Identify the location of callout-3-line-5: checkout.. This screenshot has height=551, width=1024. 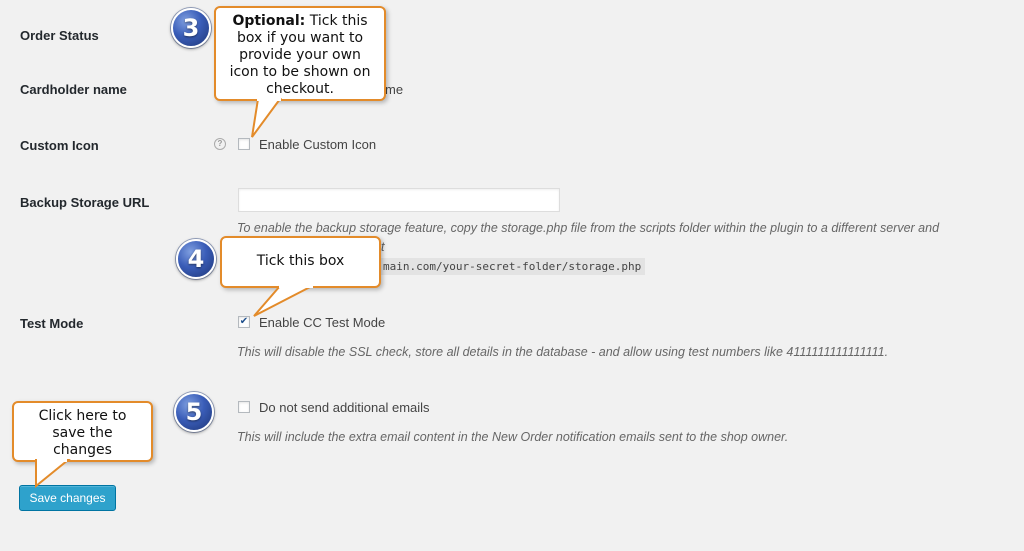
(300, 89).